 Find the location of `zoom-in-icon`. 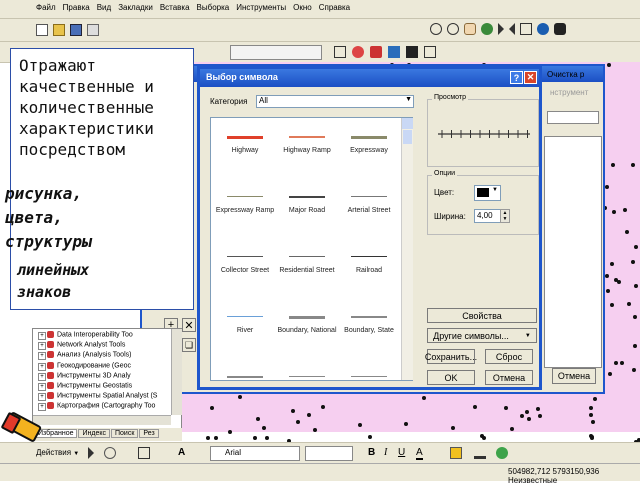

zoom-in-icon is located at coordinates (436, 29).